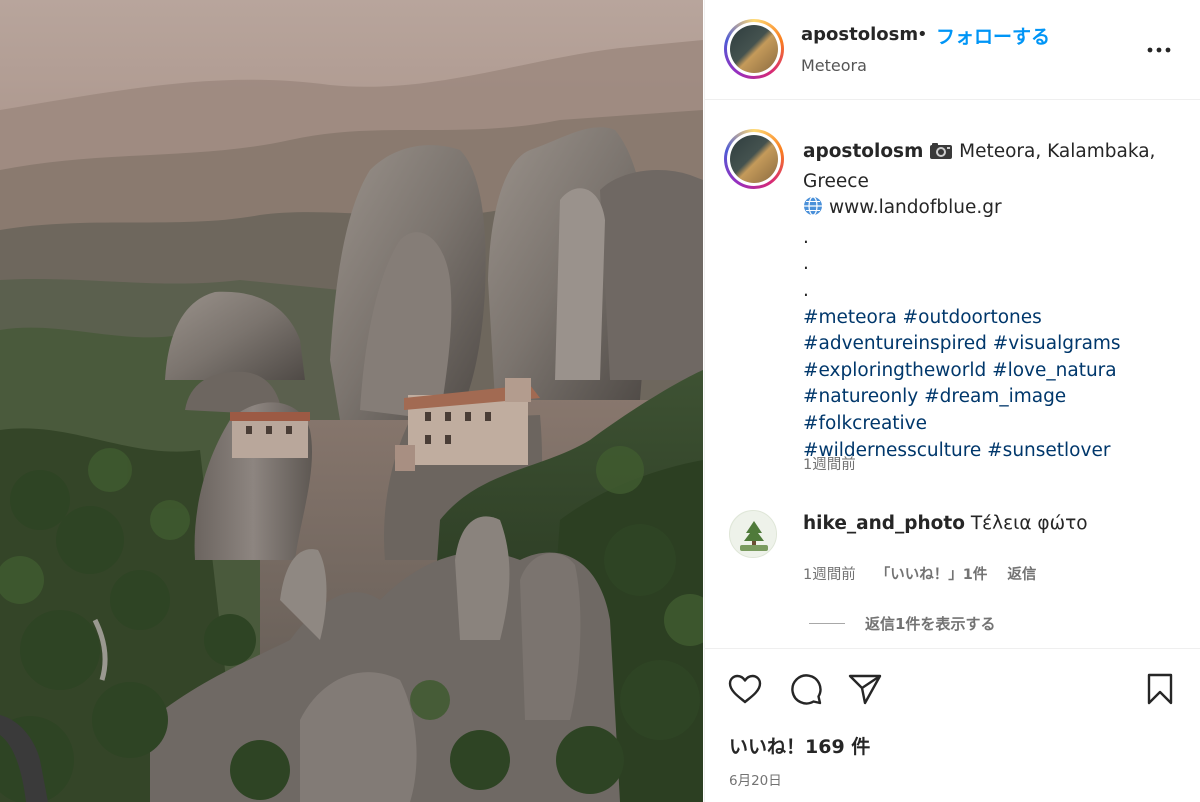 Image resolution: width=1200 pixels, height=802 pixels. I want to click on hashtags-line: #exploringtheworld #love_natura, so click(960, 370).